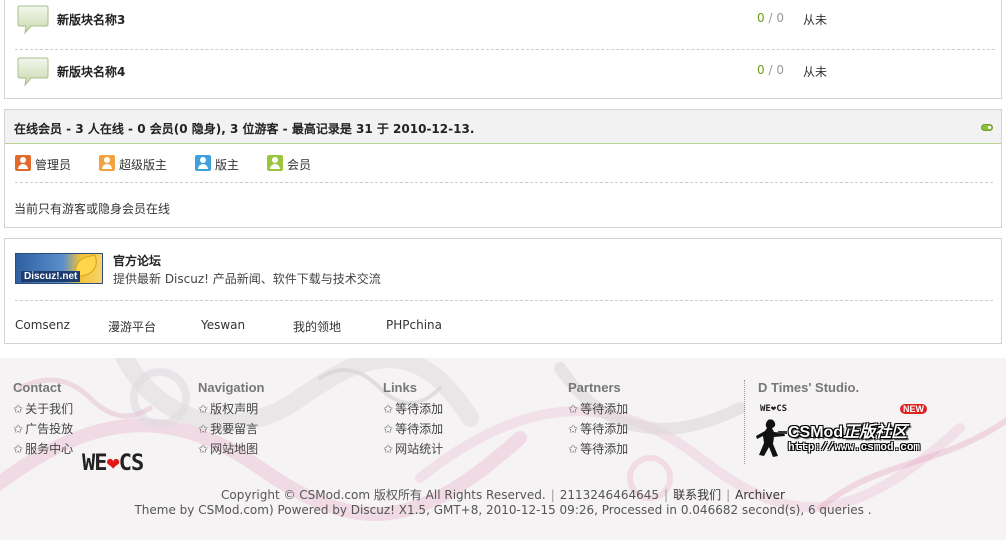 This screenshot has width=1006, height=540. Describe the element at coordinates (816, 432) in the screenshot. I see `csmod-title-en: CSMod` at that location.